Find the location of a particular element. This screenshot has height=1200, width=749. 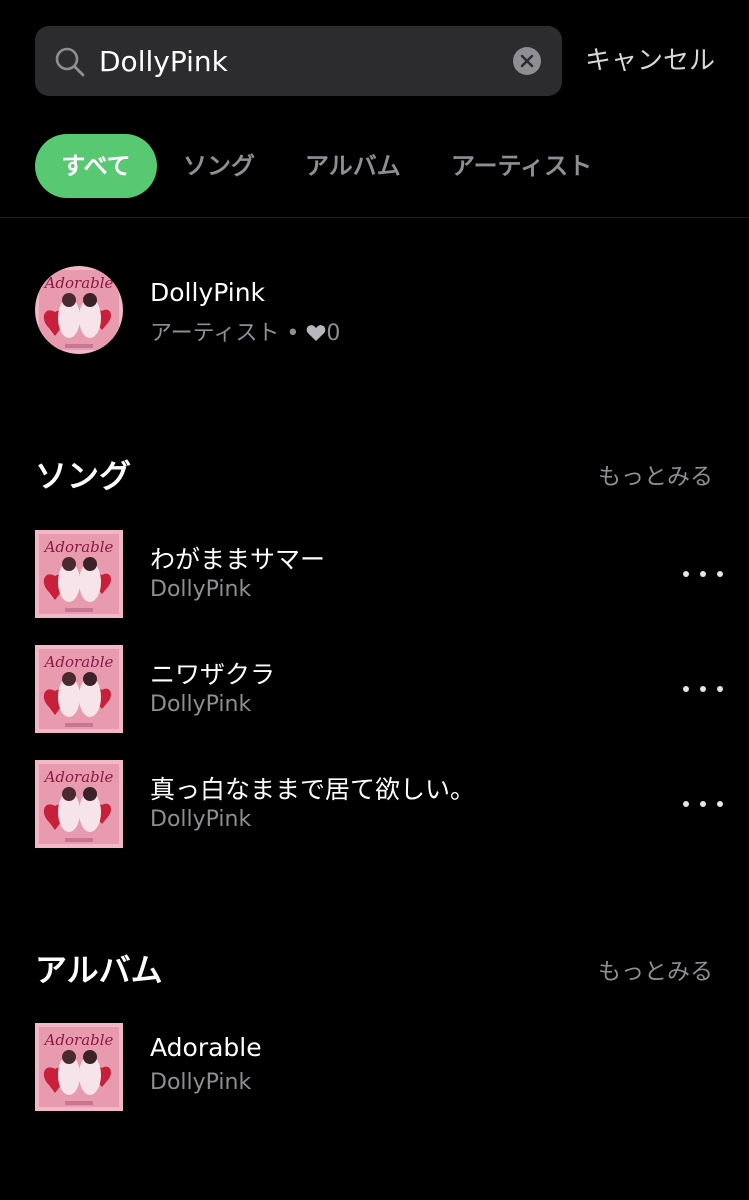

albums-more-link: もっとみる is located at coordinates (655, 969).